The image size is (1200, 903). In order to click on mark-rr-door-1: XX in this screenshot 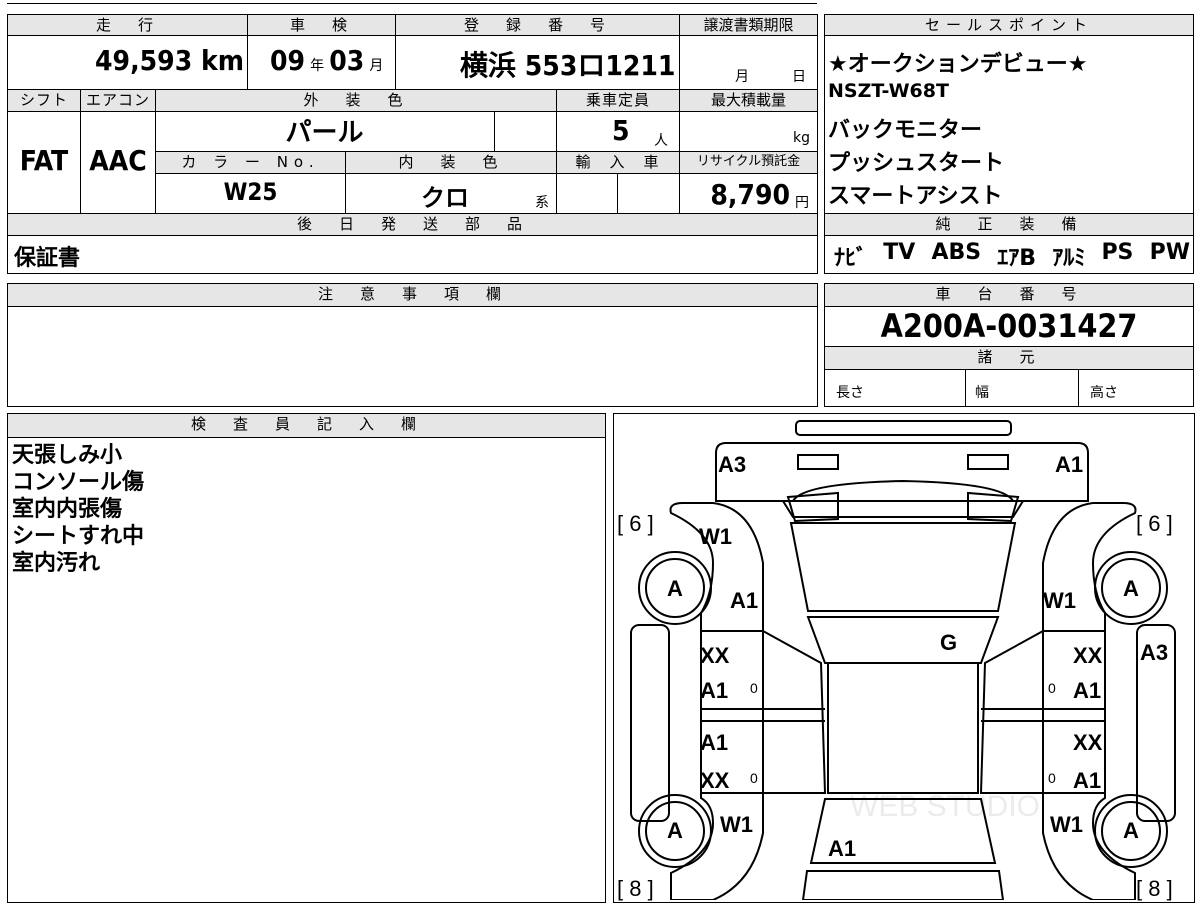, I will do `click(1088, 742)`.